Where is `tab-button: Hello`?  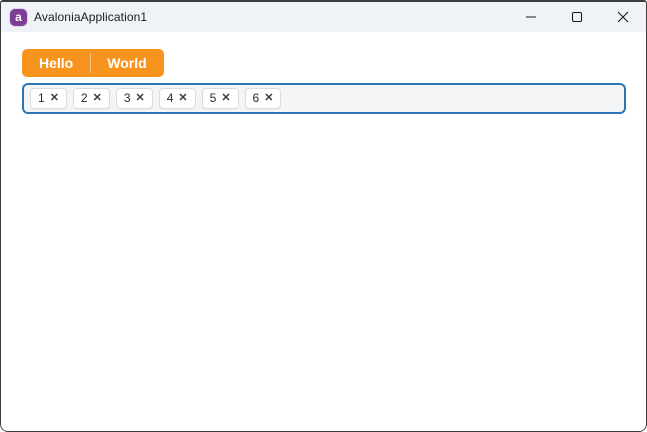 tab-button: Hello is located at coordinates (56, 63).